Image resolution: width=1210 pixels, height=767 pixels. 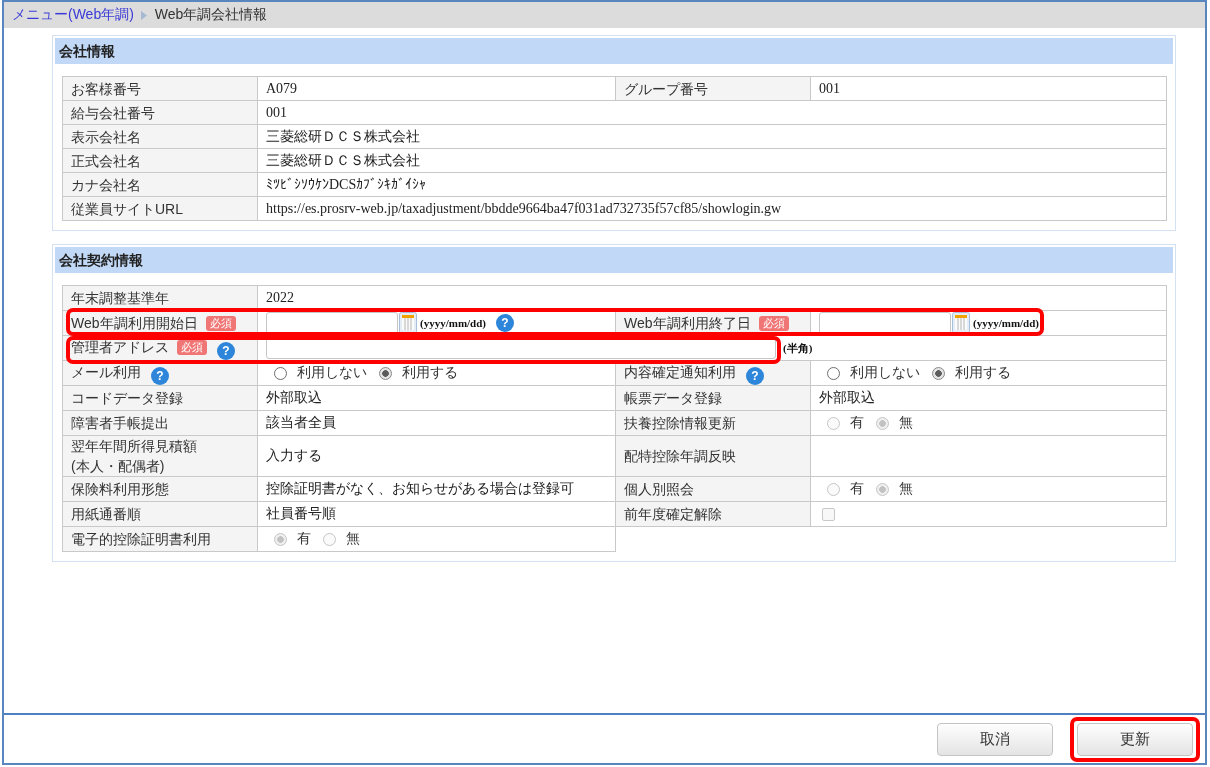 I want to click on field-label: コードデータ登録, so click(x=127, y=398).